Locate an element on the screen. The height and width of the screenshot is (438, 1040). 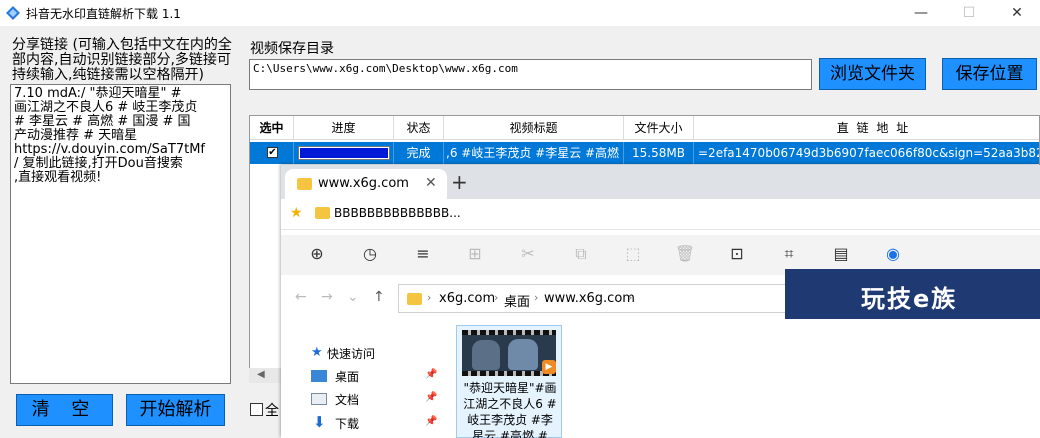
title-bar: 抖音无水印直链解析下载 1.1 — ☐ ✕ is located at coordinates (520, 13).